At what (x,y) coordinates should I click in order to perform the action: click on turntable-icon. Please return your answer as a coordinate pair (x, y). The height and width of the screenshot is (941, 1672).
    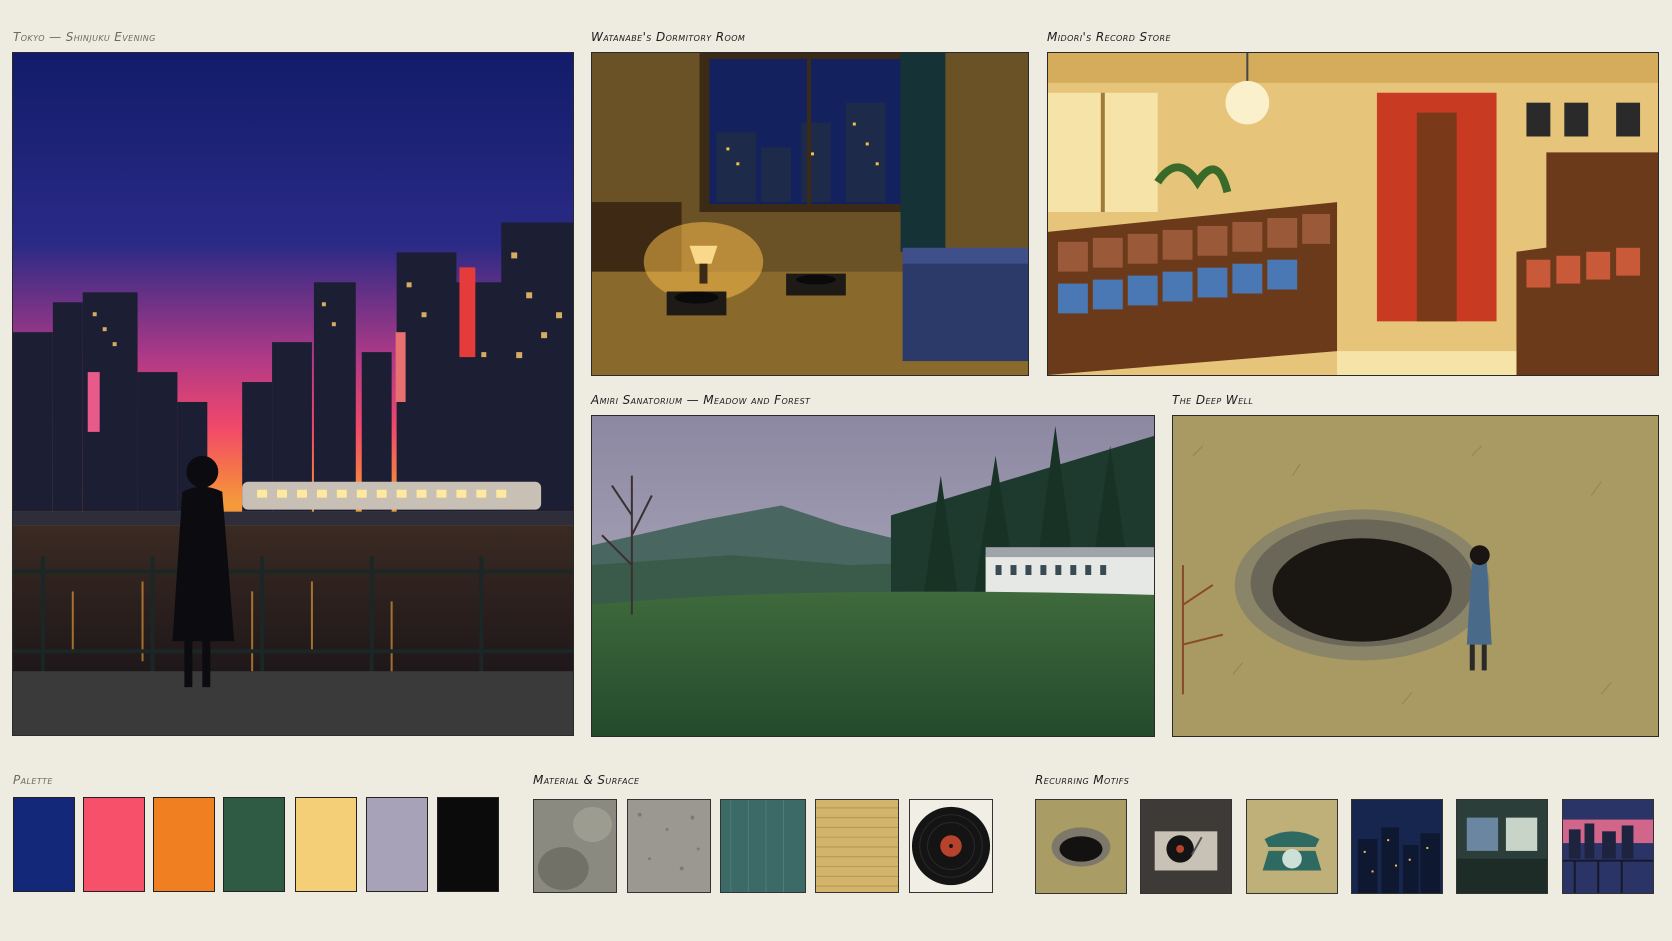
    Looking at the image, I should click on (1186, 846).